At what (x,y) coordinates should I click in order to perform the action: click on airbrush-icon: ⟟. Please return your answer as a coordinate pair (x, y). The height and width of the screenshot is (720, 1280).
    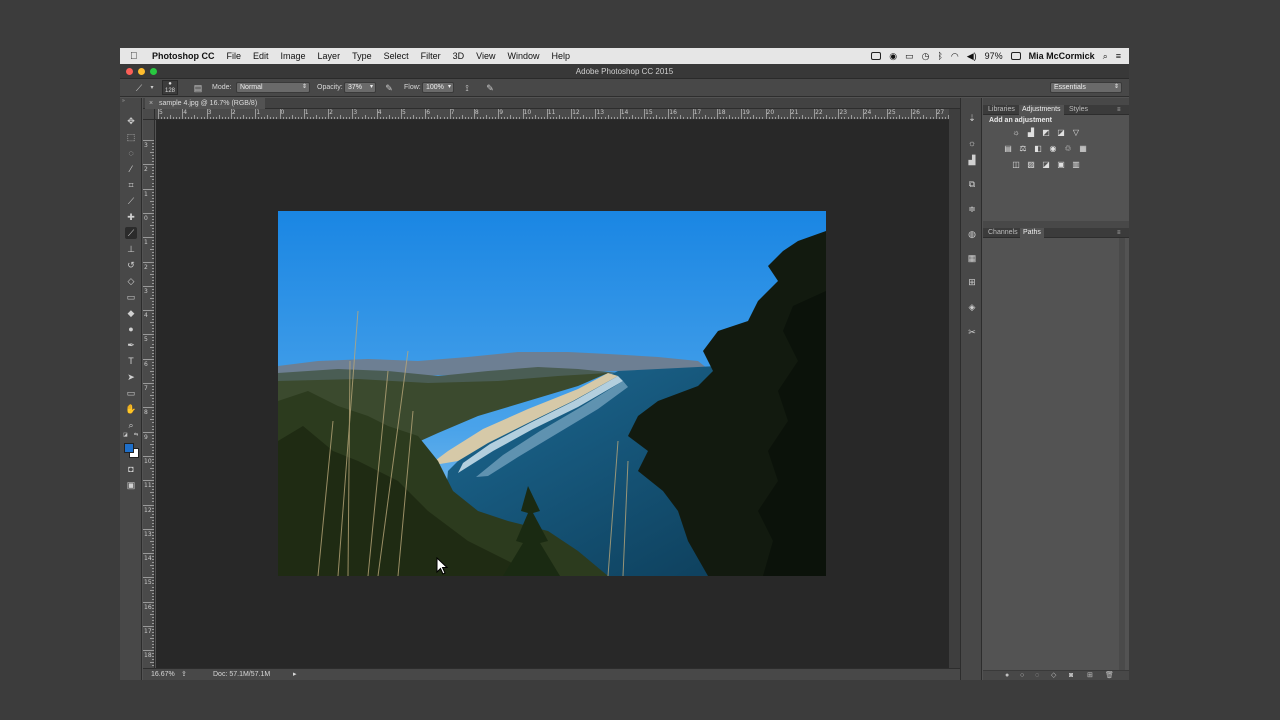
    Looking at the image, I should click on (467, 88).